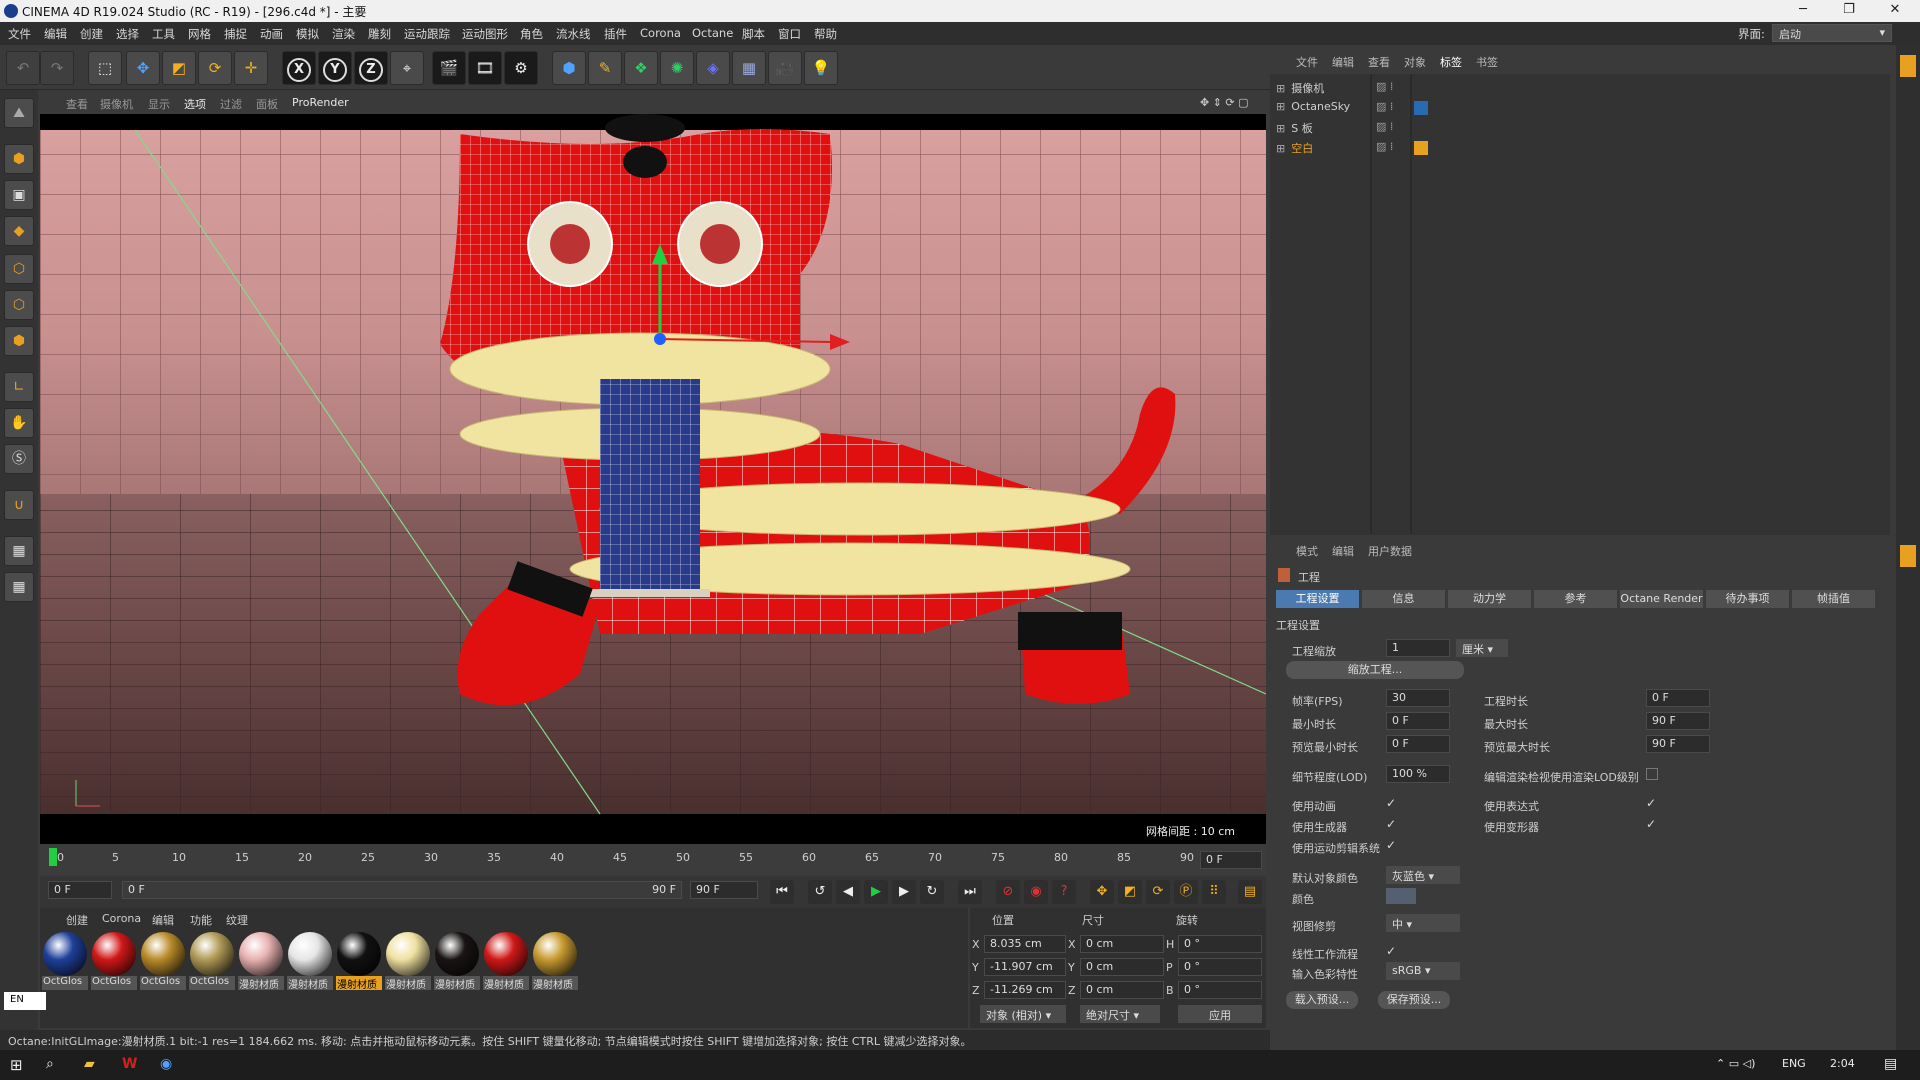 The height and width of the screenshot is (1080, 1920). Describe the element at coordinates (1214, 892) in the screenshot. I see `key-pla-icon: ⠿` at that location.